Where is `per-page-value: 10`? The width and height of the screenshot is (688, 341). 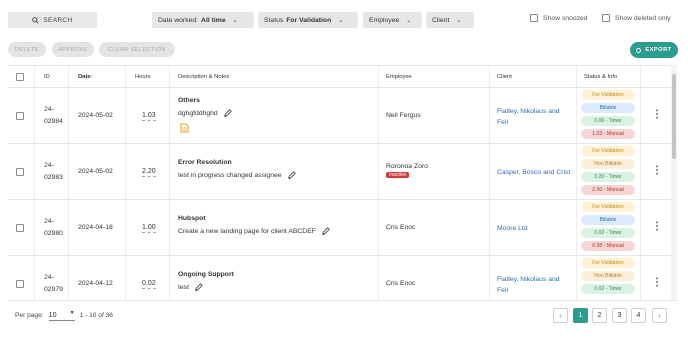 per-page-value: 10 is located at coordinates (52, 314).